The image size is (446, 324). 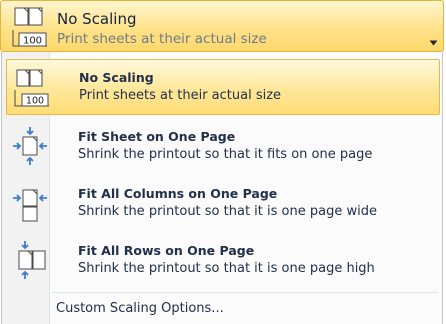 I want to click on menu-item-title: No Scaling, so click(x=116, y=77).